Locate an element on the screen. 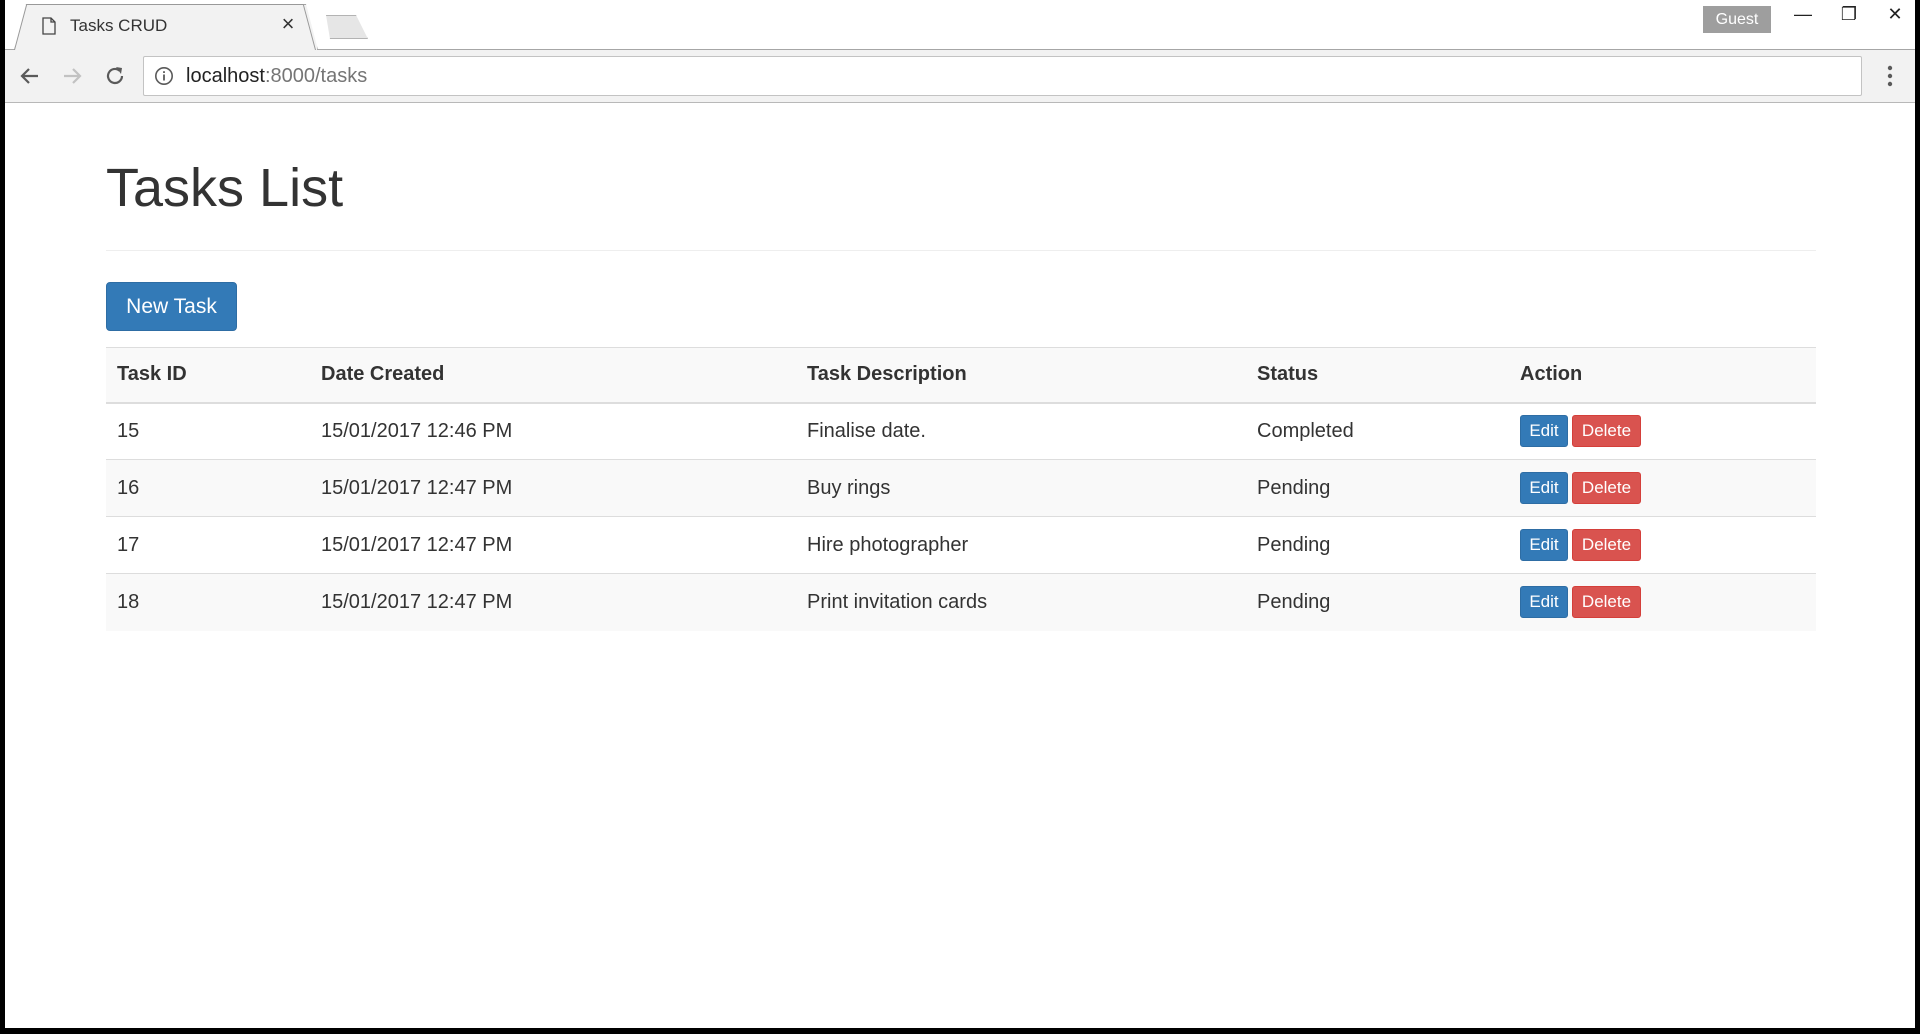  back-button is located at coordinates (30, 76).